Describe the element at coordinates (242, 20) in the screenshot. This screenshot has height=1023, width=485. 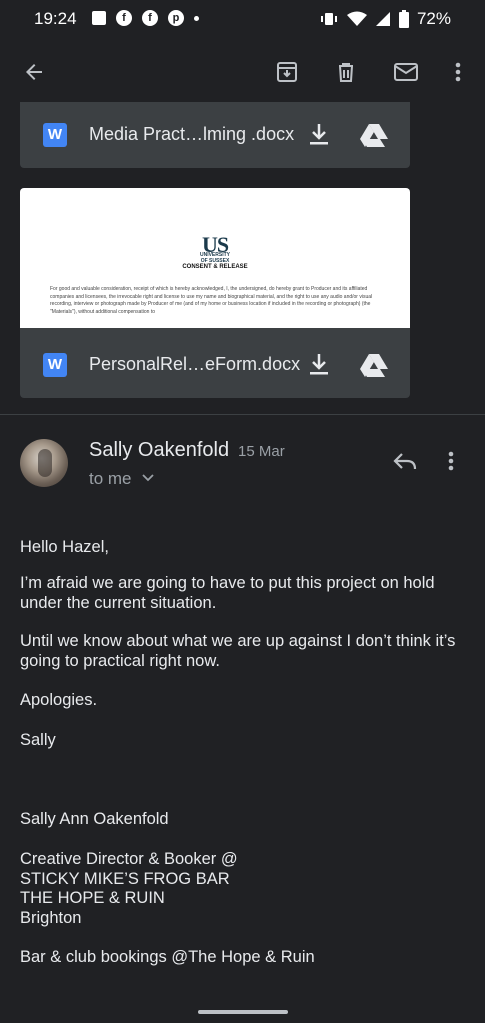
I see `status-bar: 19:24 f f p 72%` at that location.